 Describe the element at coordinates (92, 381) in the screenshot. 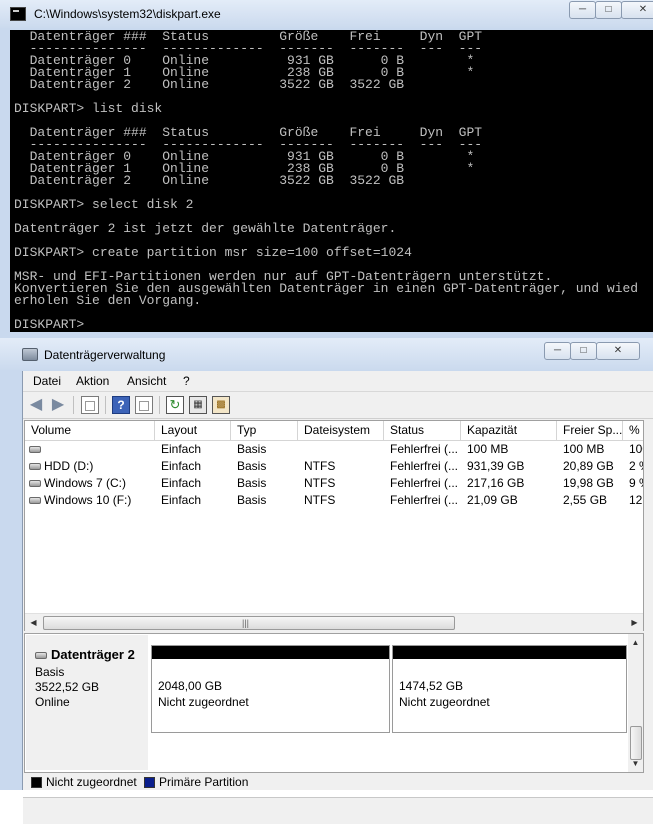

I see `menu-aktion: Aktion` at that location.